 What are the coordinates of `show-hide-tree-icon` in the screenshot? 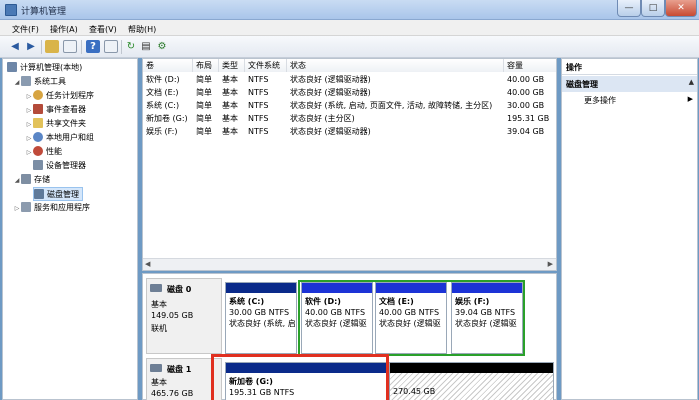 It's located at (70, 46).